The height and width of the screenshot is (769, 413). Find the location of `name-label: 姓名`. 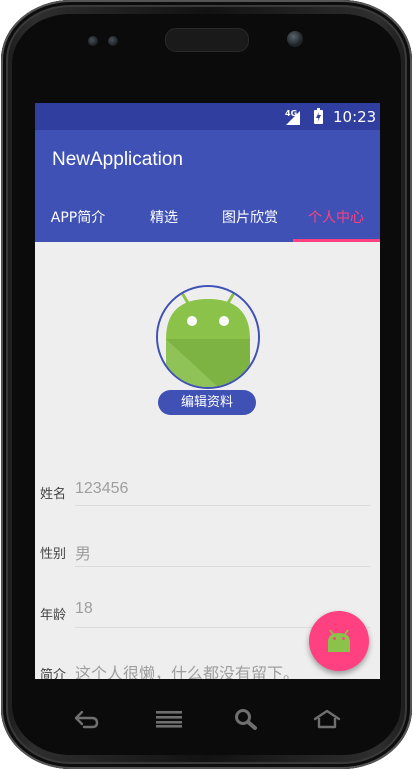

name-label: 姓名 is located at coordinates (53, 494).